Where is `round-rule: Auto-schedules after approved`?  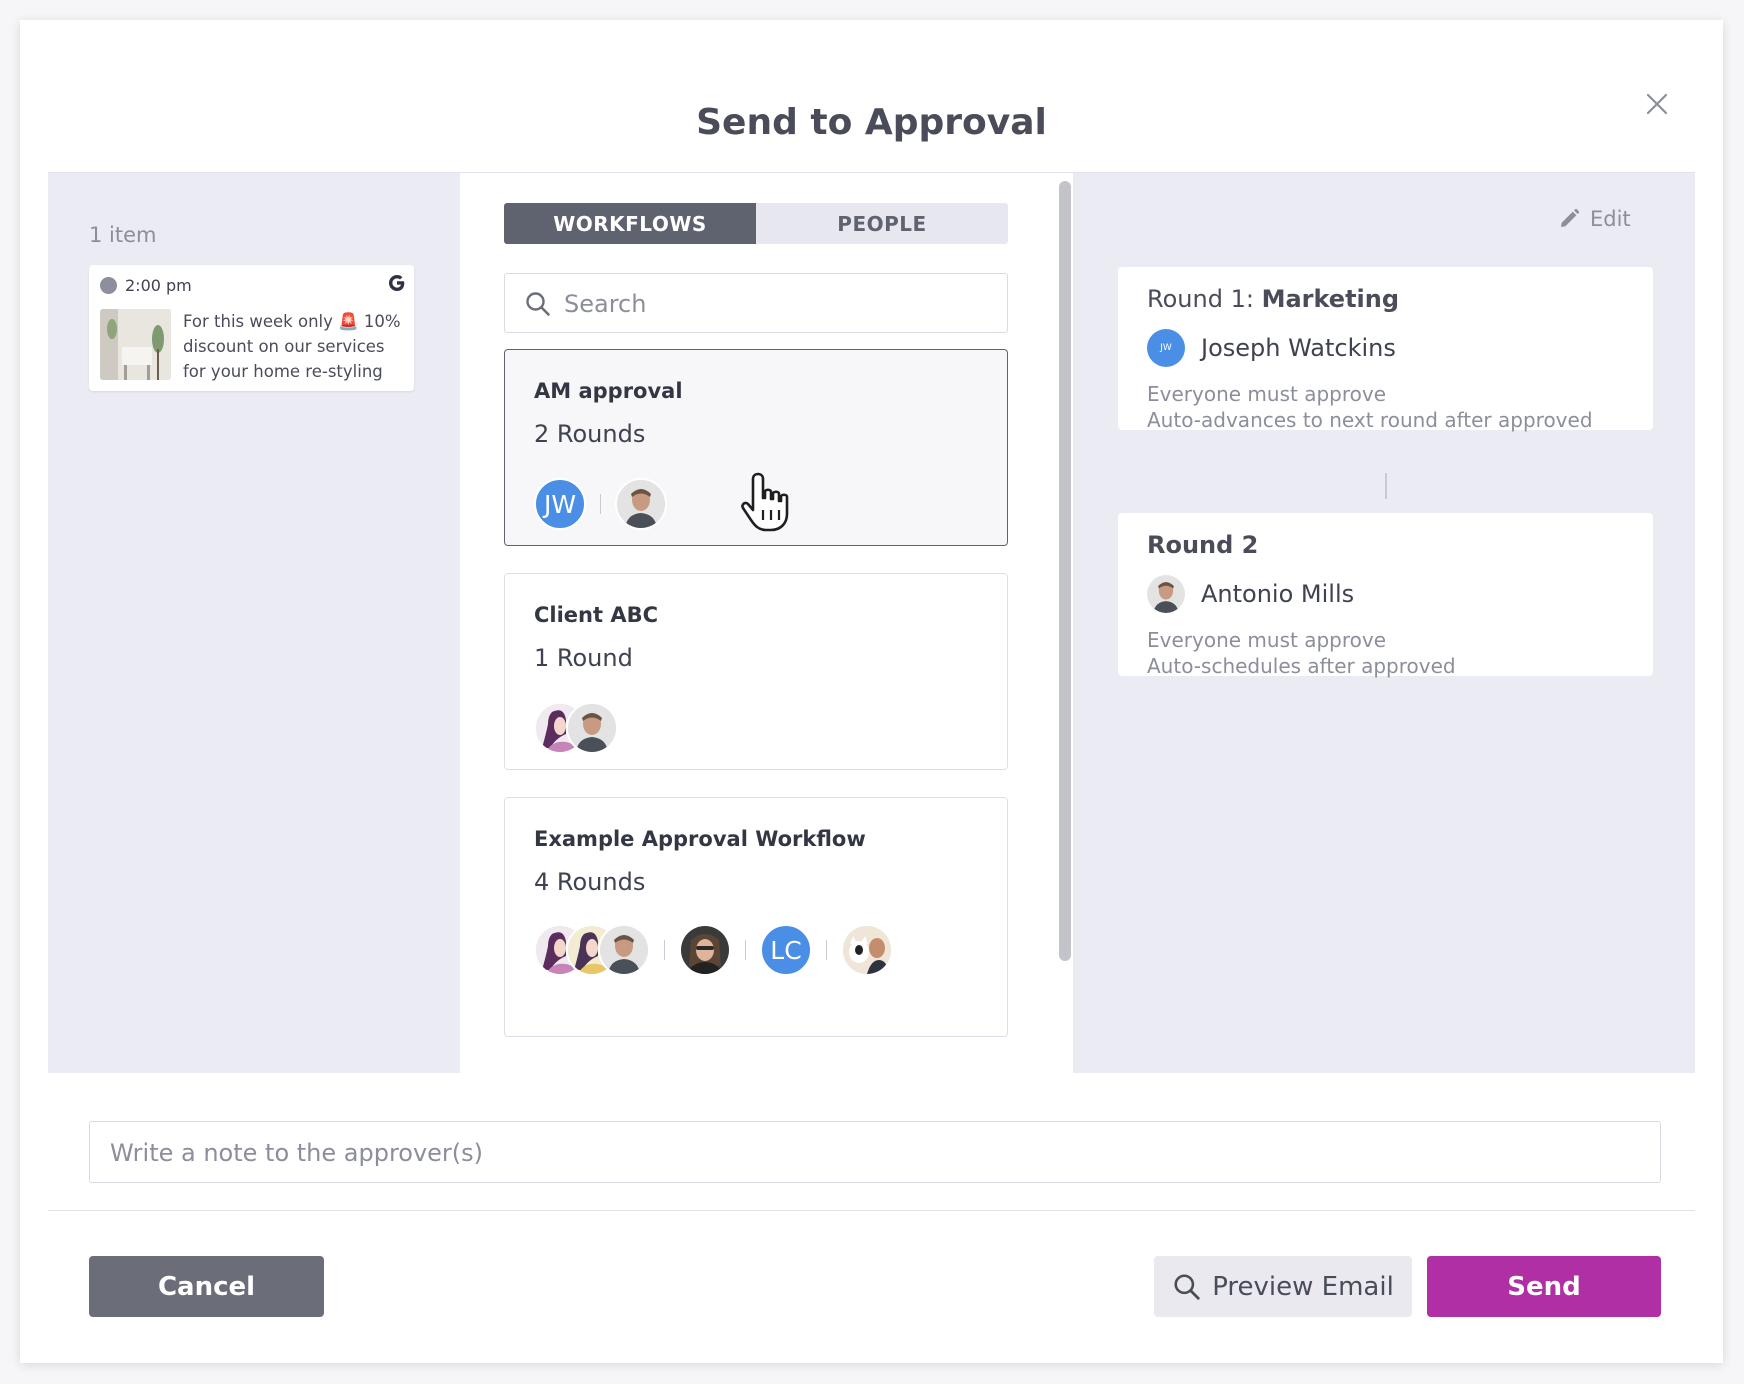
round-rule: Auto-schedules after approved is located at coordinates (1301, 666).